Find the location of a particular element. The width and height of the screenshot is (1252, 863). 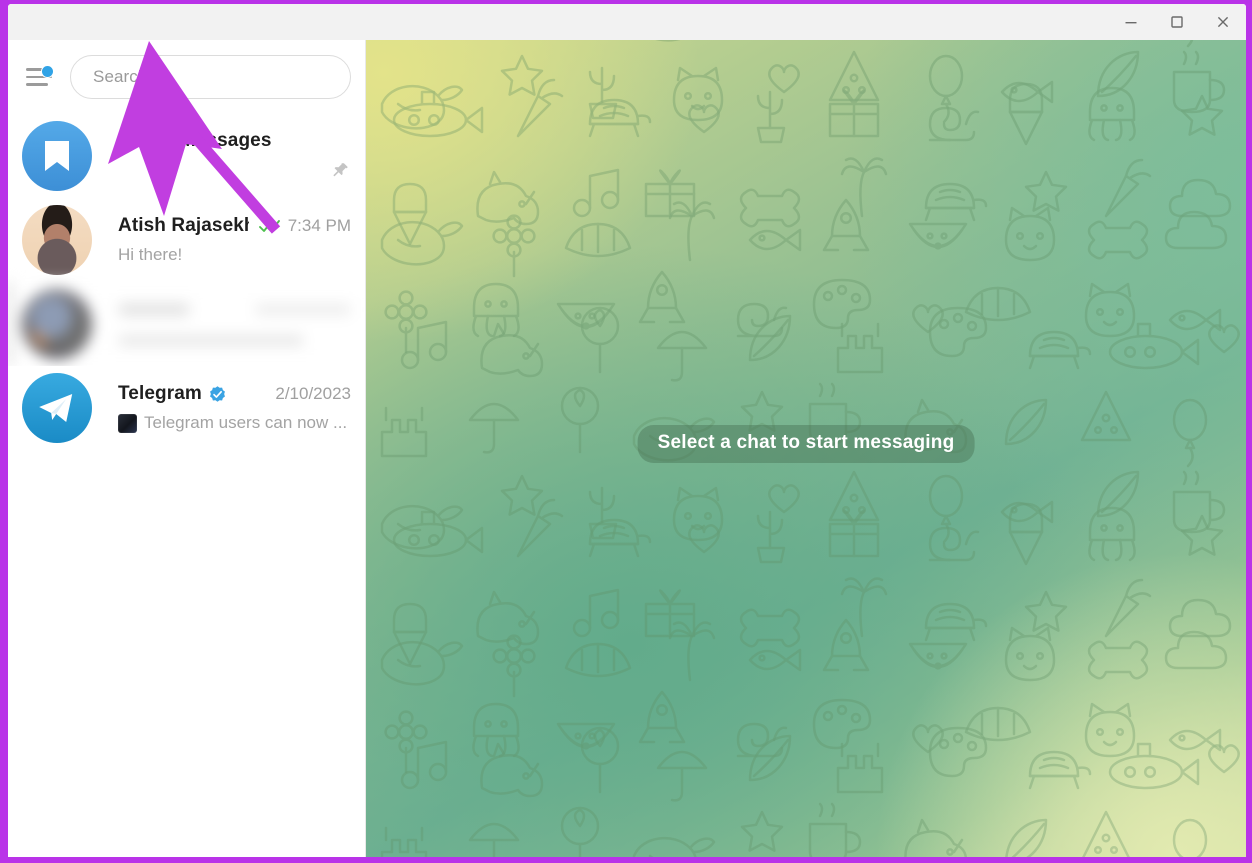

search-row: Search is located at coordinates (186, 77).